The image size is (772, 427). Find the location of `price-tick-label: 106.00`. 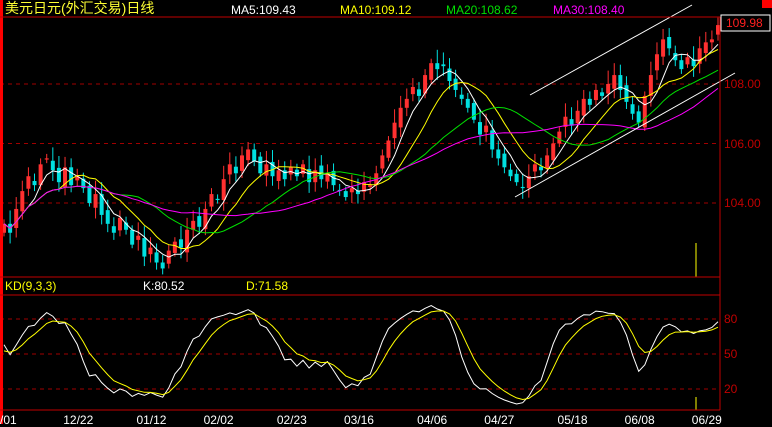

price-tick-label: 106.00 is located at coordinates (742, 143).